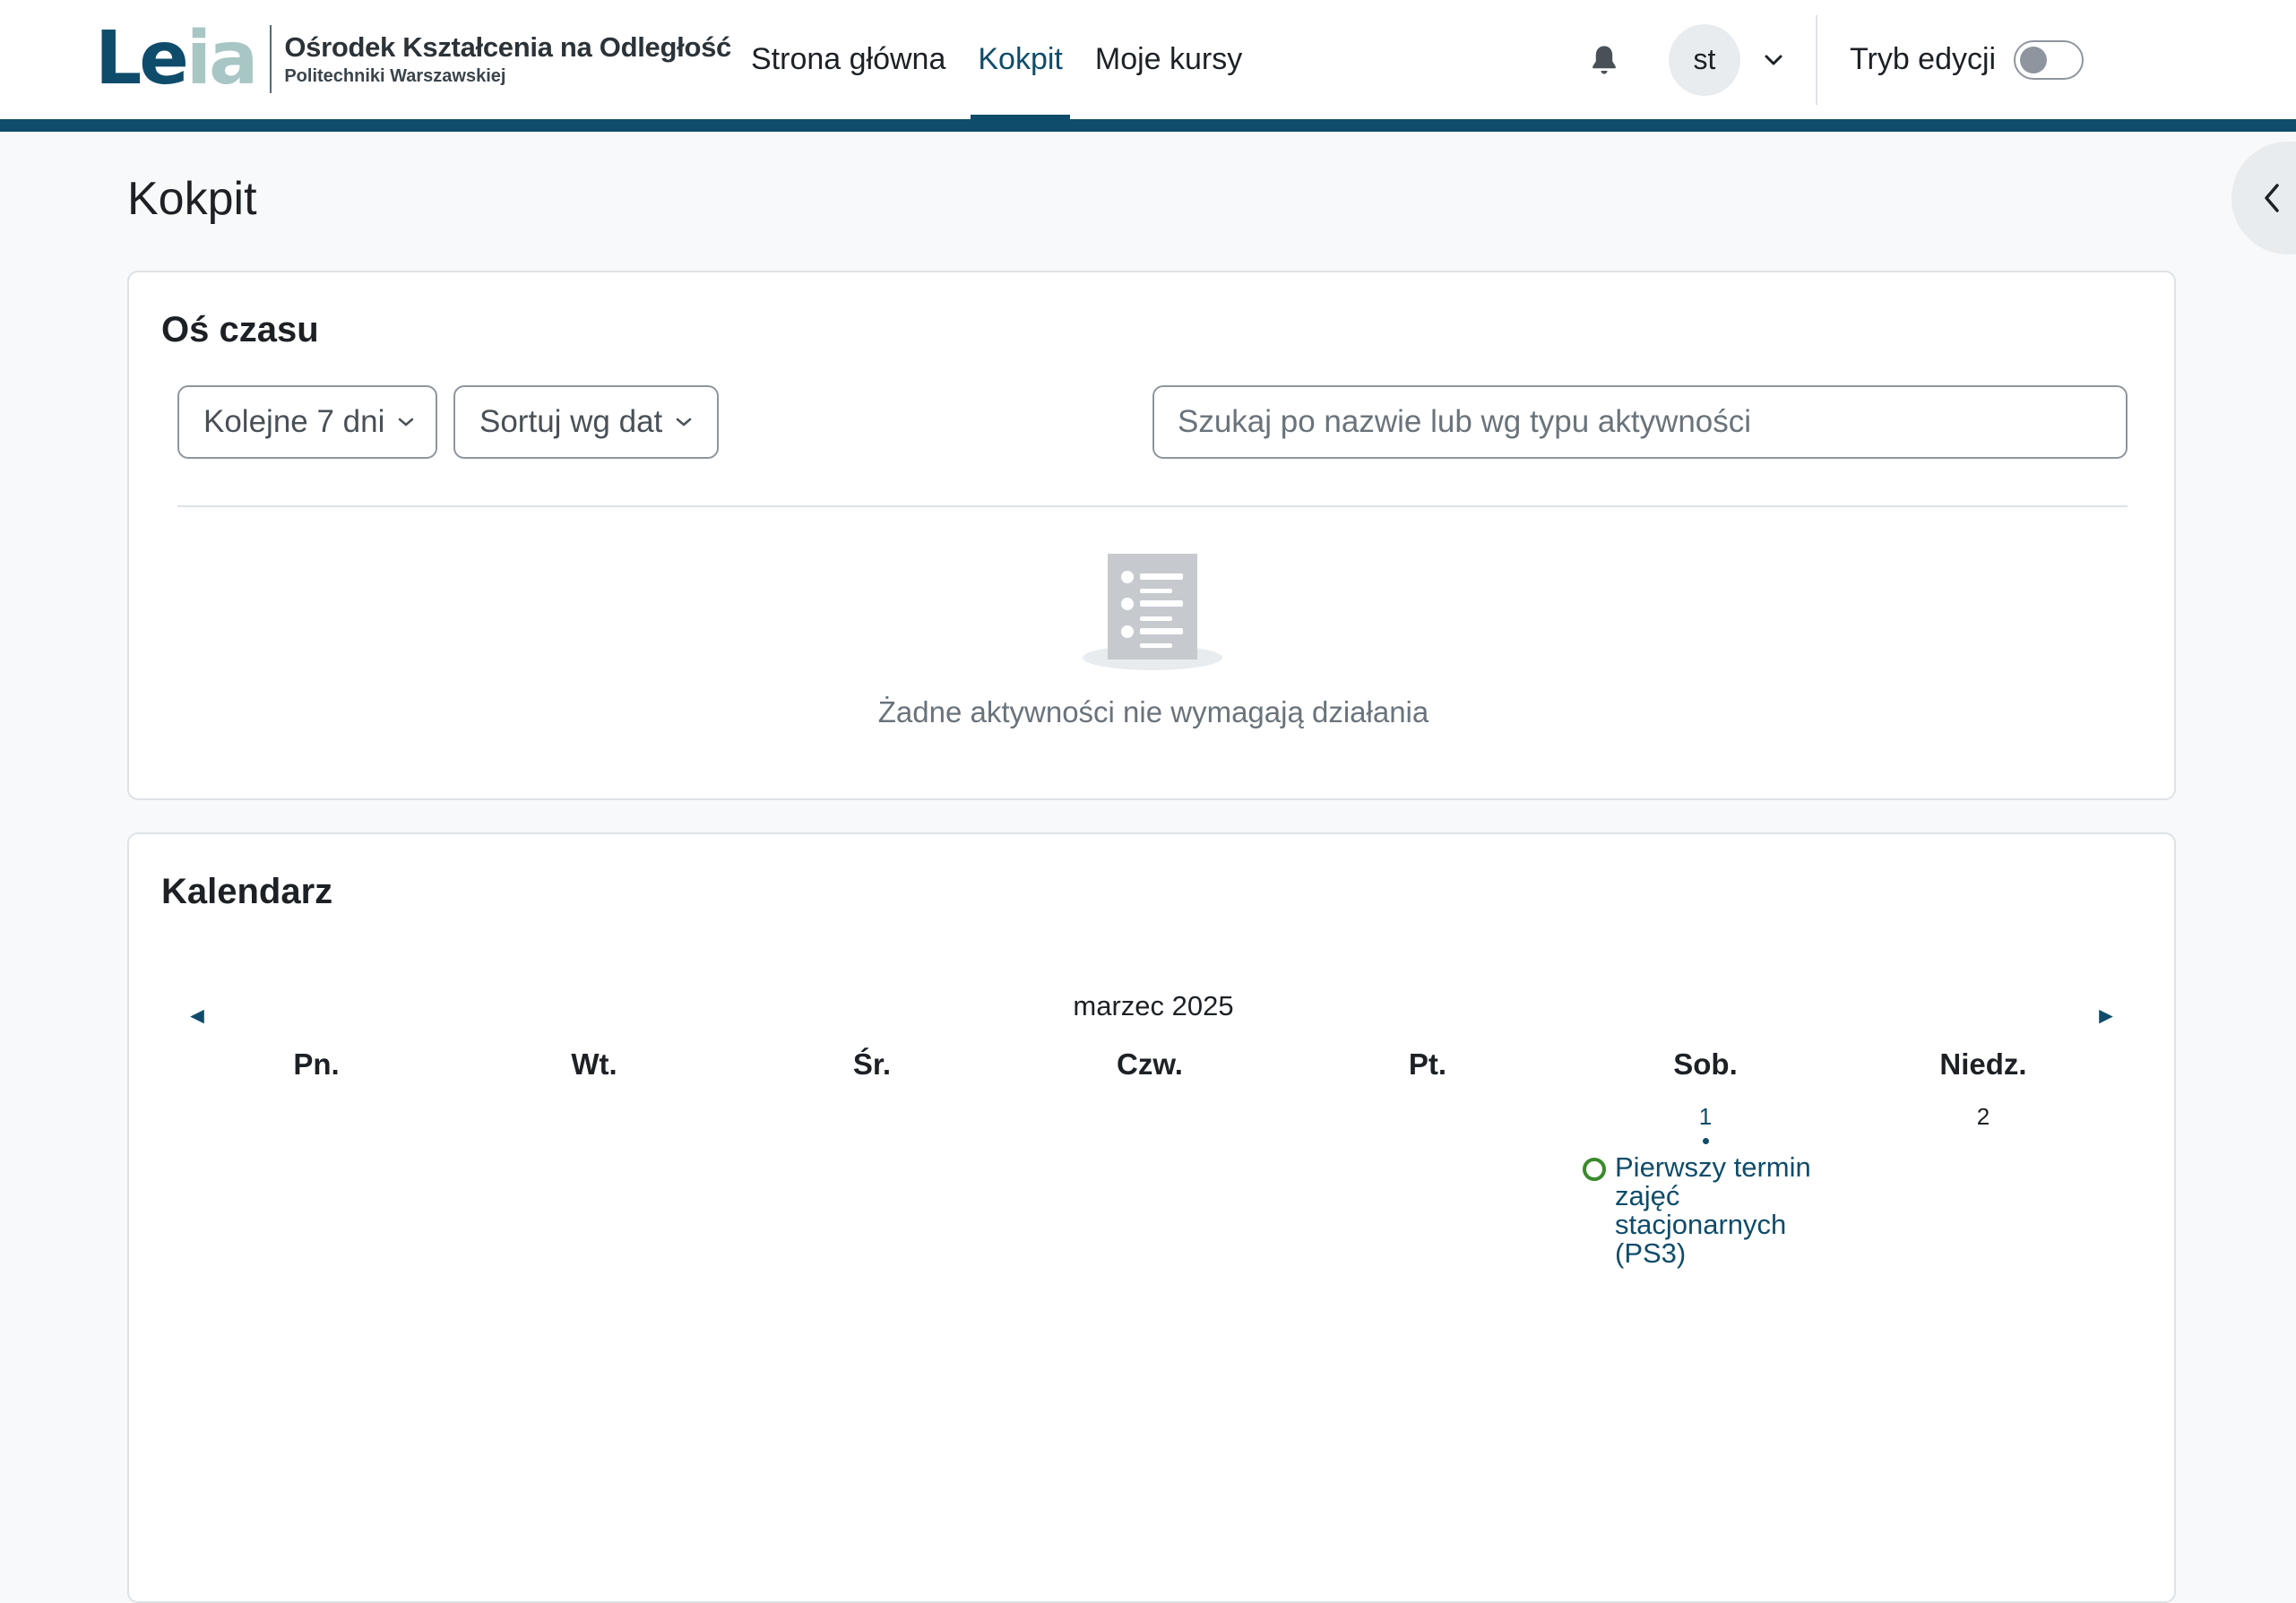 This screenshot has width=2296, height=1603. Describe the element at coordinates (1706, 1141) in the screenshot. I see `calendar-event-dot` at that location.